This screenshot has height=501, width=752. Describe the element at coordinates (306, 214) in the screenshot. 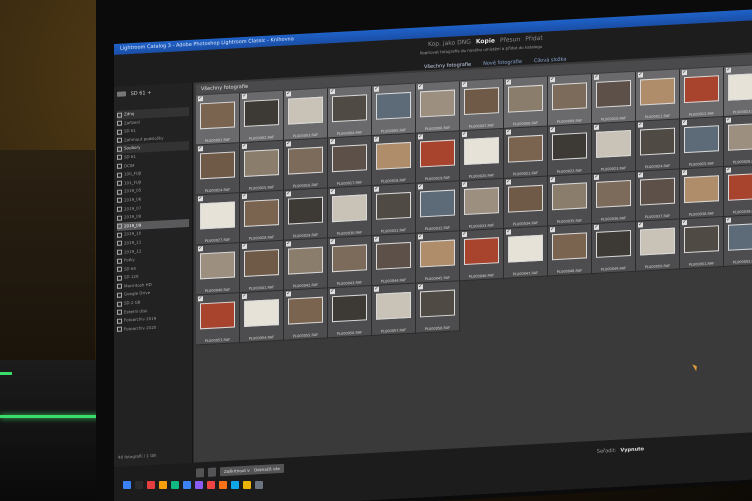

I see `photo-cell: ✓ PLU00029.RAF` at that location.